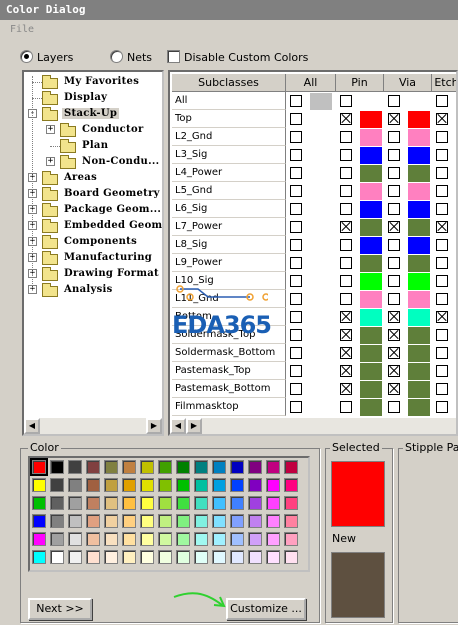 This screenshot has height=625, width=458. I want to click on next-button: Next >>, so click(60, 609).